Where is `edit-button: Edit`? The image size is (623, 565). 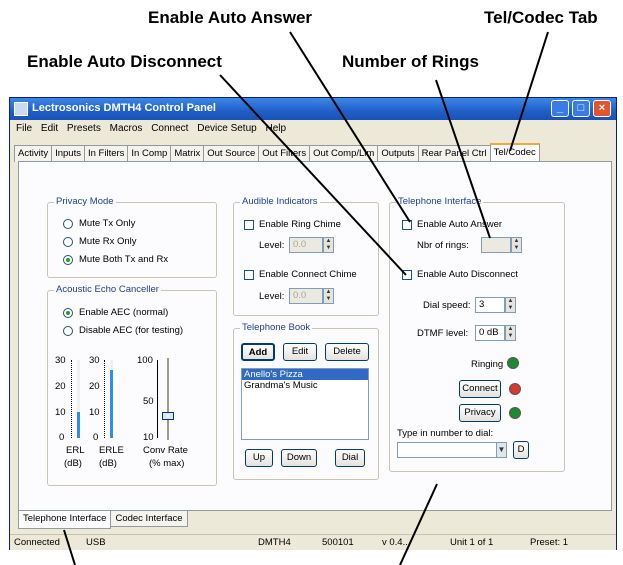
edit-button: Edit is located at coordinates (300, 352).